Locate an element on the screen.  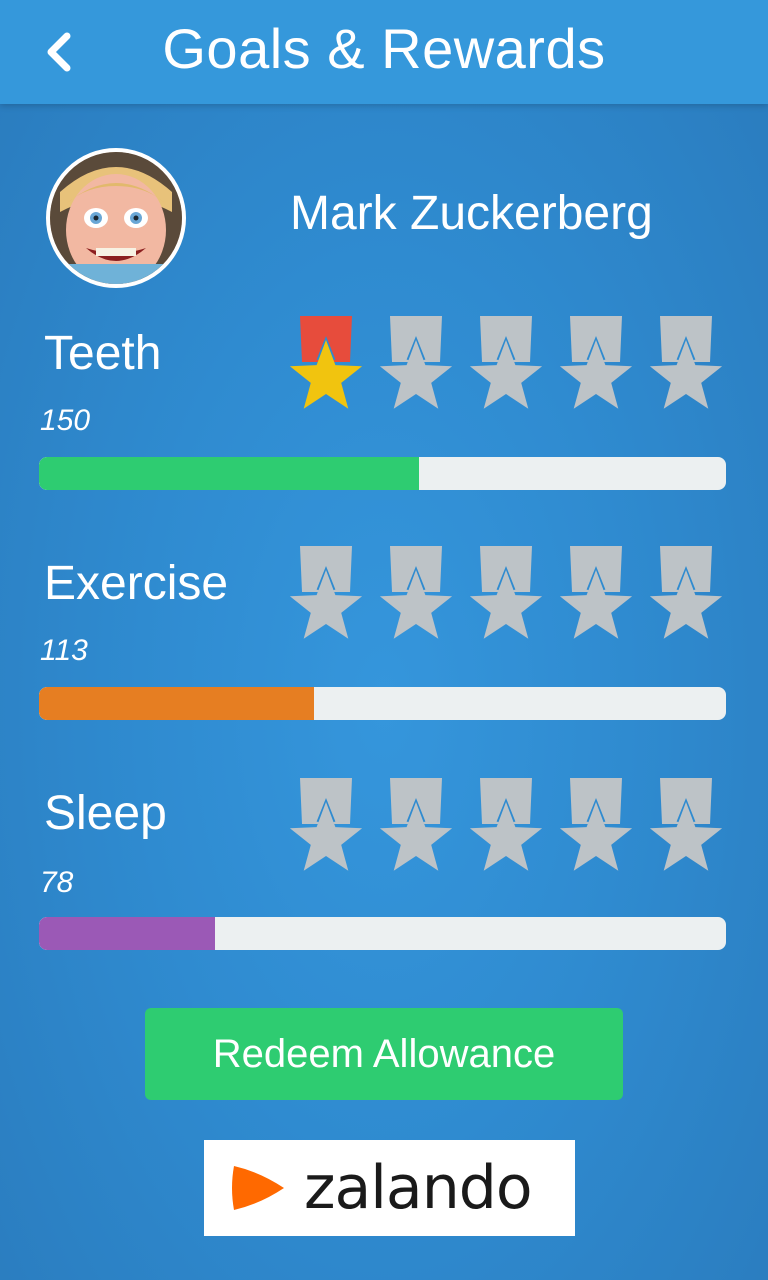
progress-fill-sleep is located at coordinates (127, 933).